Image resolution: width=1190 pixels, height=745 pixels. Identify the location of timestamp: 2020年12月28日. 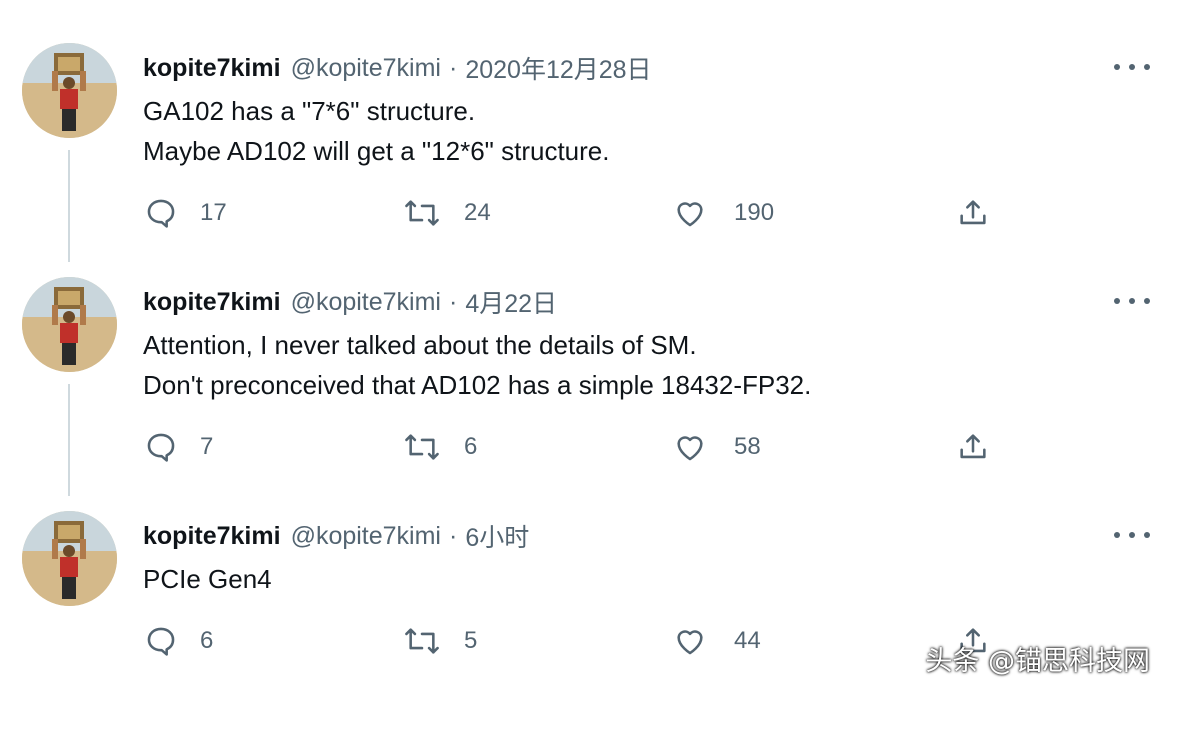
(558, 68).